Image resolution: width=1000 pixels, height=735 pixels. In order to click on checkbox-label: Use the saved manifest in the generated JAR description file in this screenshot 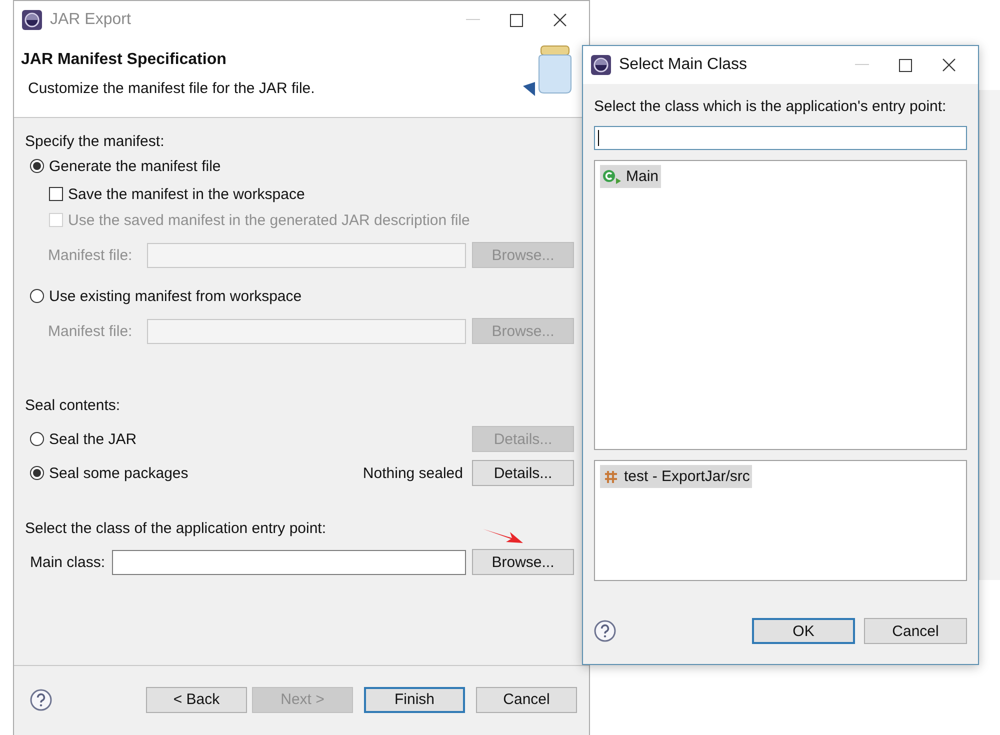, I will do `click(269, 220)`.